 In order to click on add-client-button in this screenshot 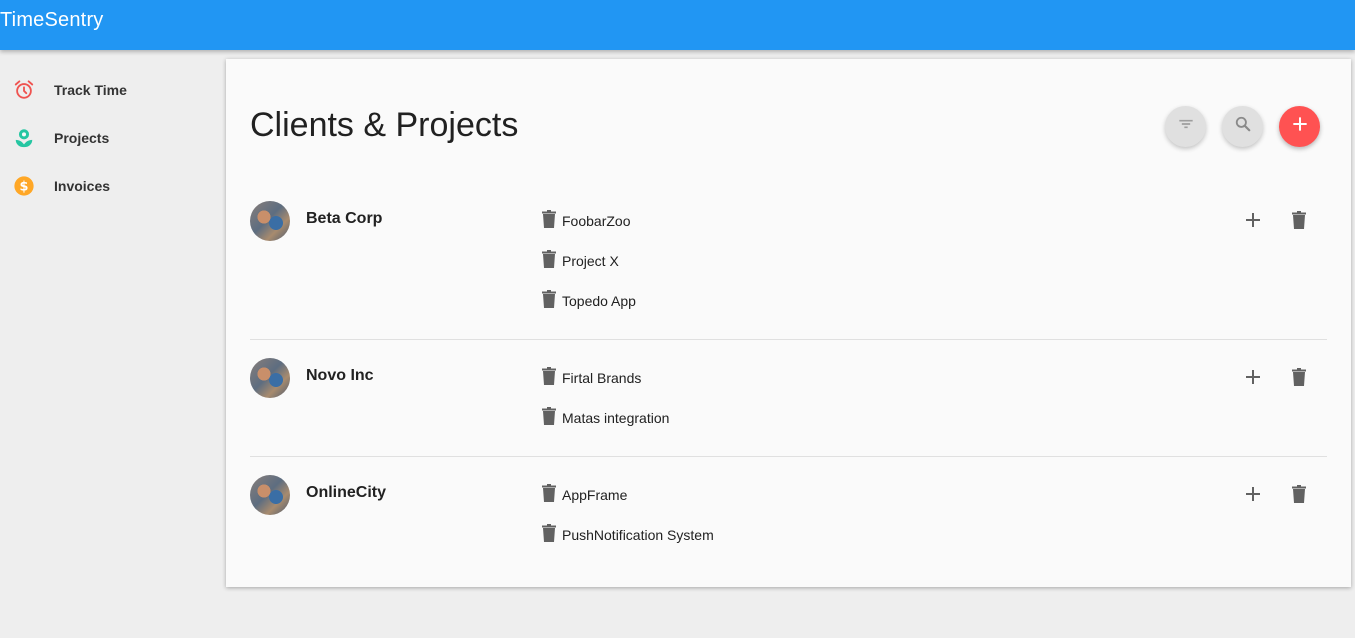, I will do `click(1299, 126)`.